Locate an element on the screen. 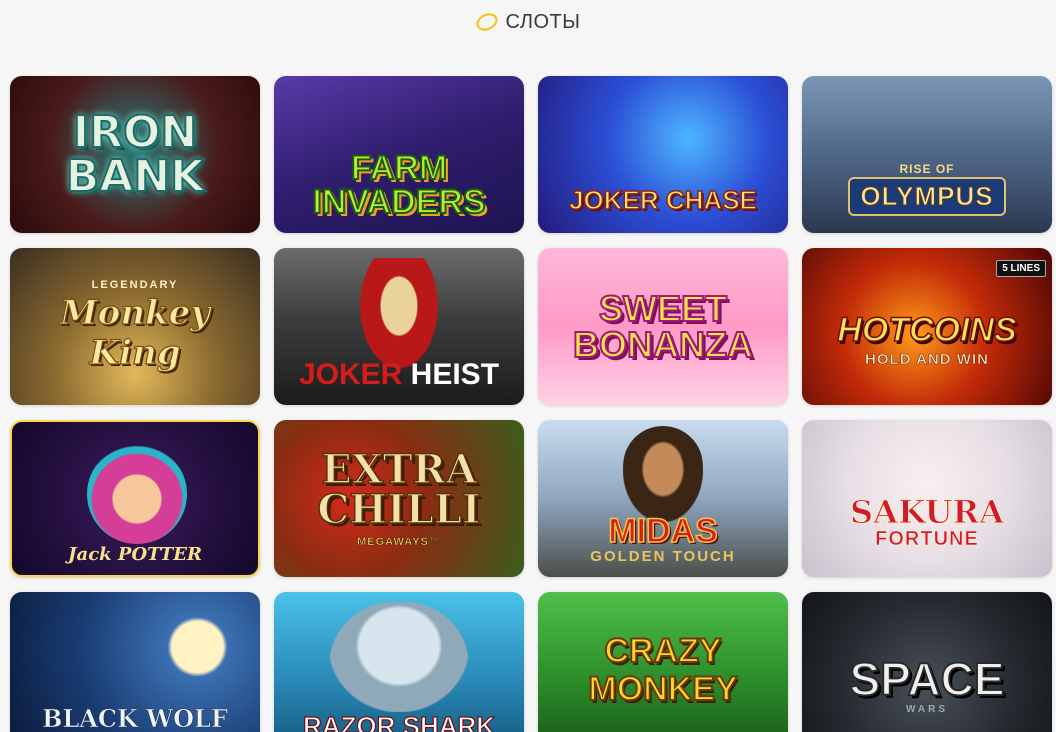 The image size is (1056, 732). game-tile-monkey-king: LEGENDARY Monkey King is located at coordinates (135, 326).